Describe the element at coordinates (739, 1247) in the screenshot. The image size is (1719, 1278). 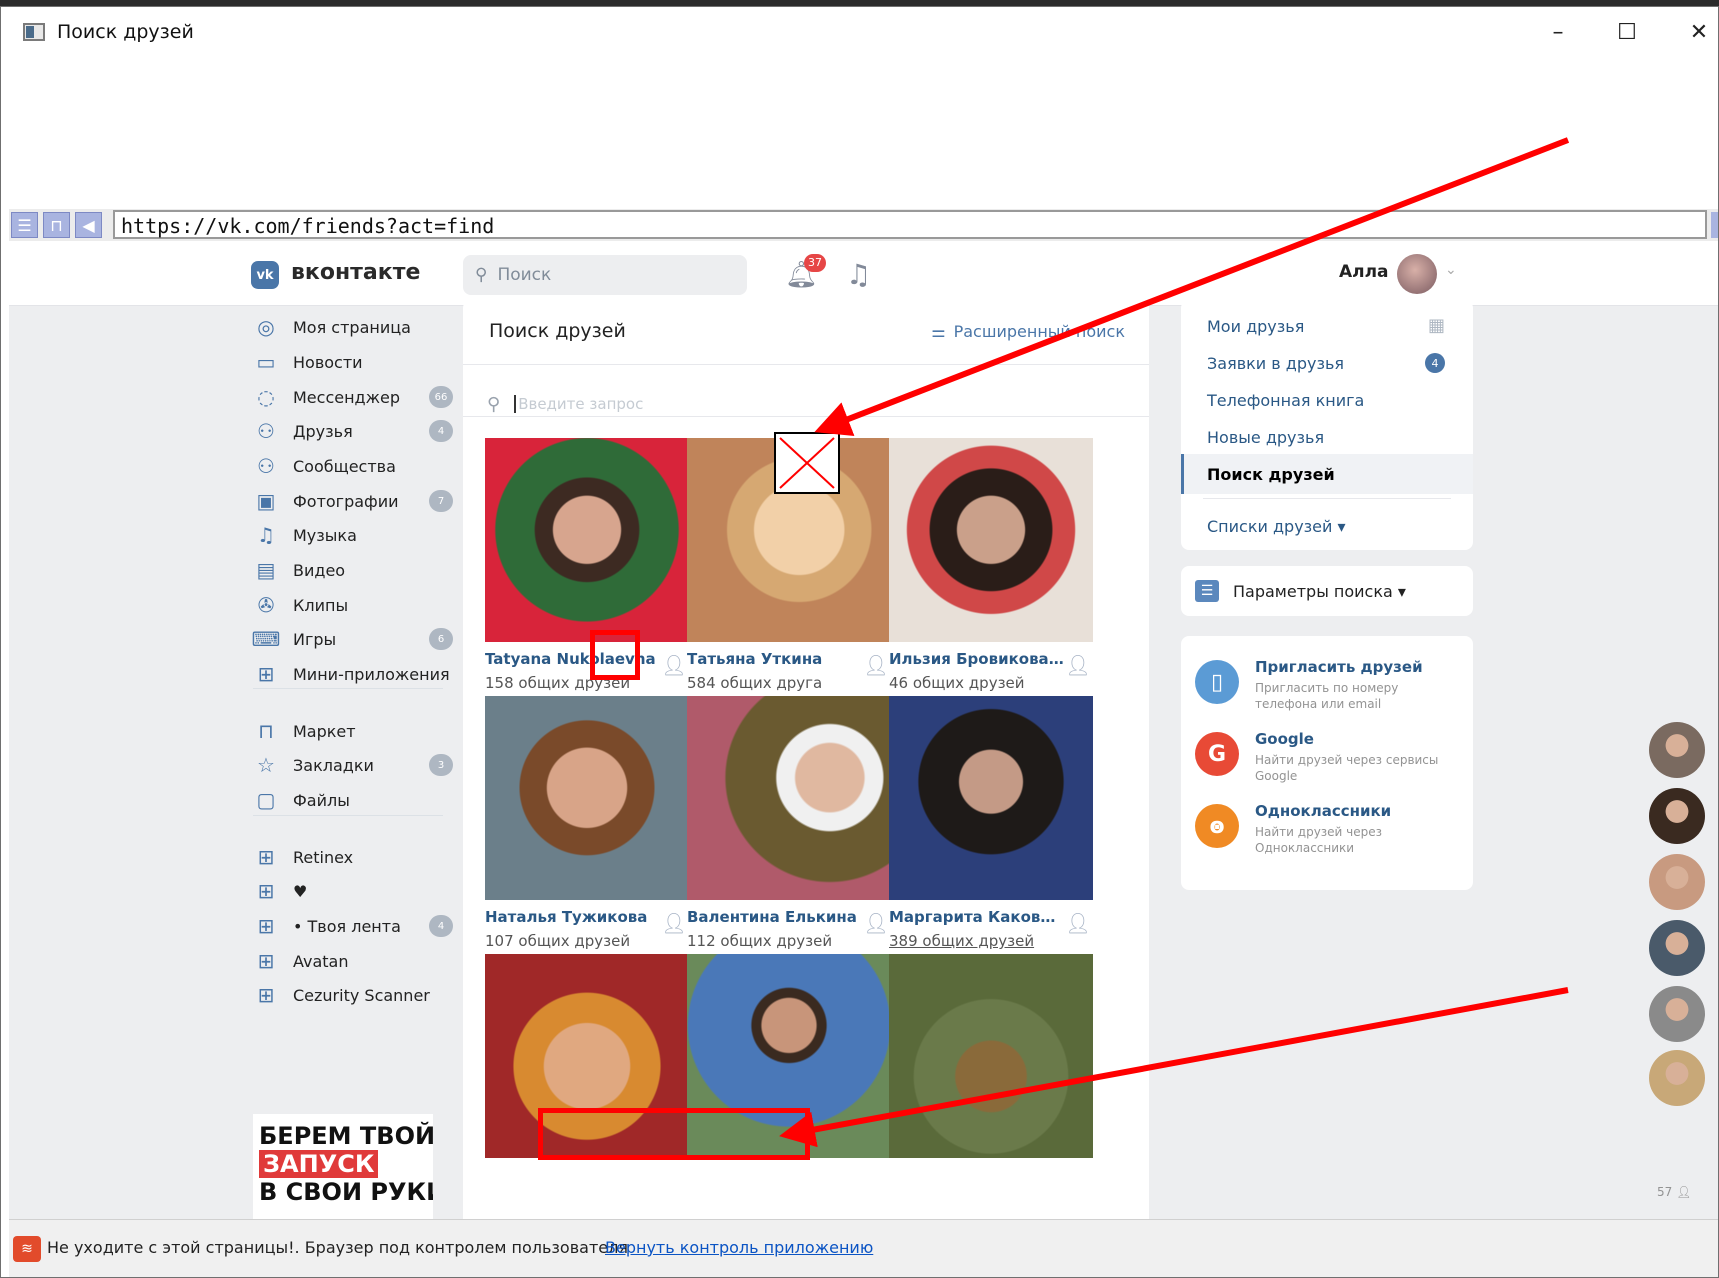
I see `return-control-link: Вернуть контроль приложению` at that location.